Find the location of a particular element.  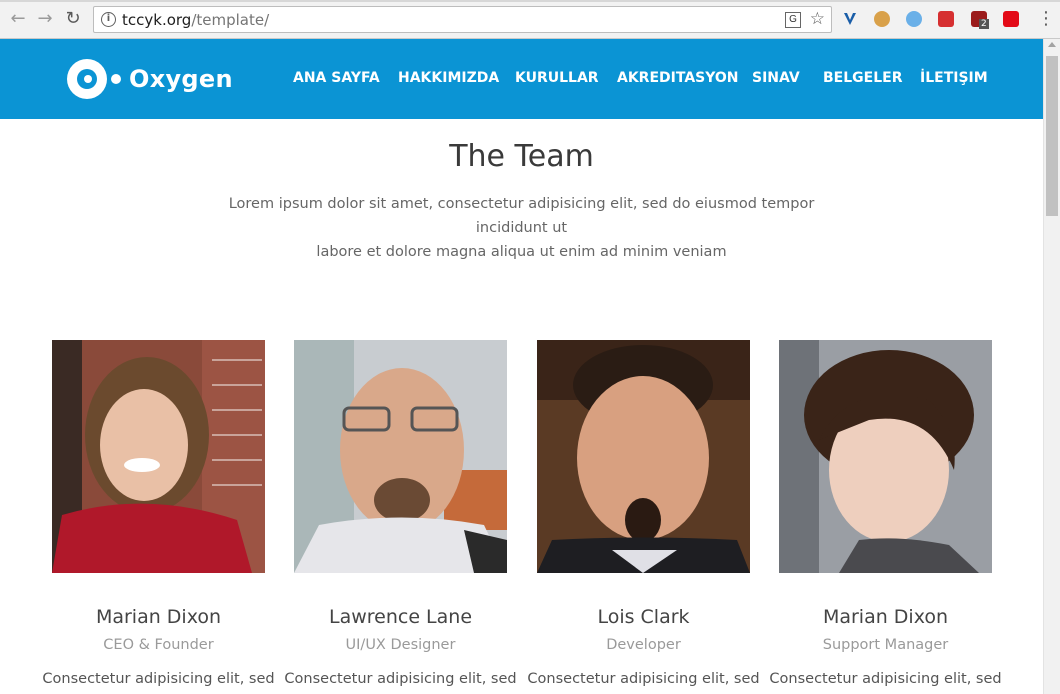

team-member-role: Developer is located at coordinates (643, 645).